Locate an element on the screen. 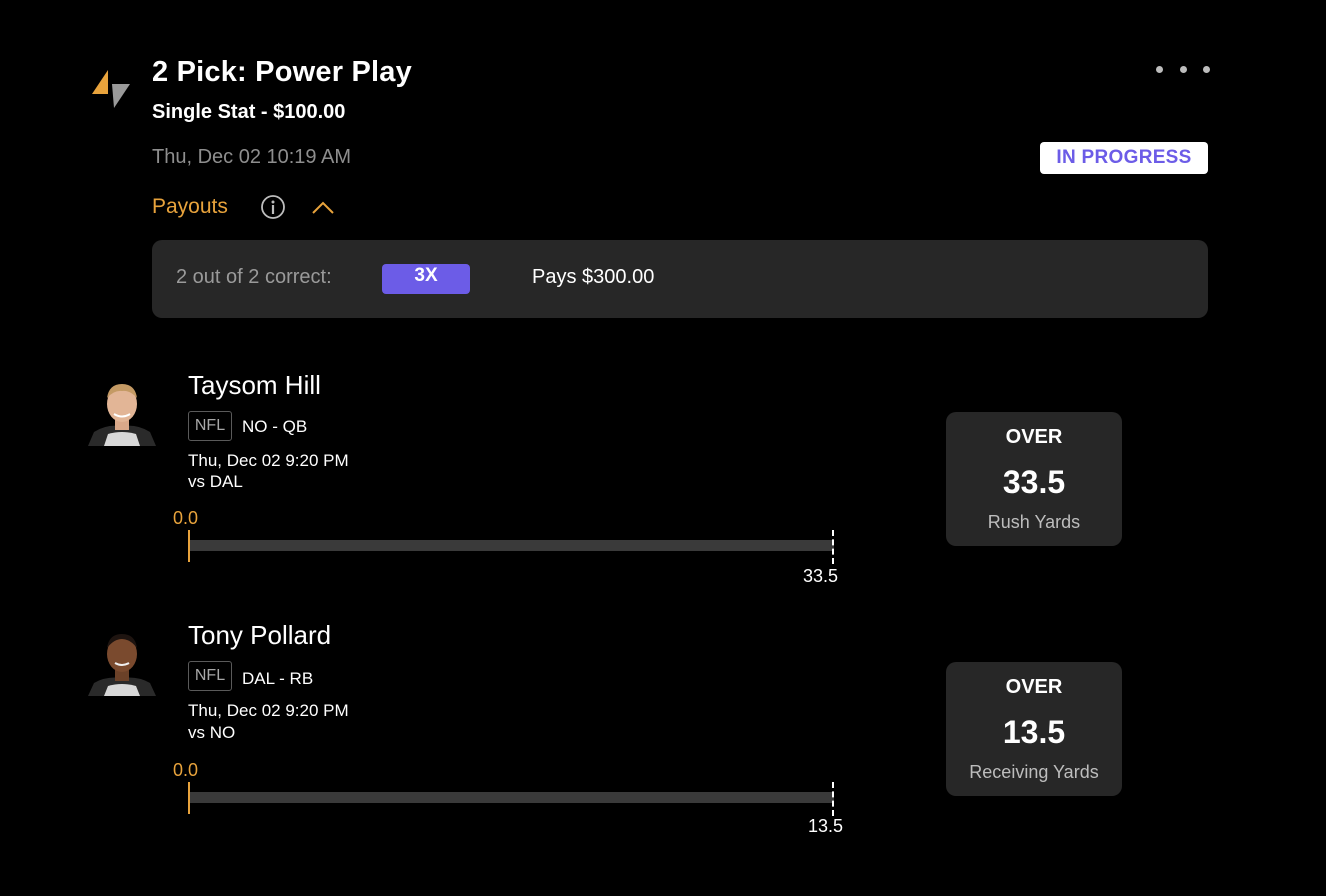 The height and width of the screenshot is (896, 1326). payout-amount: Pays $300.00 is located at coordinates (593, 277).